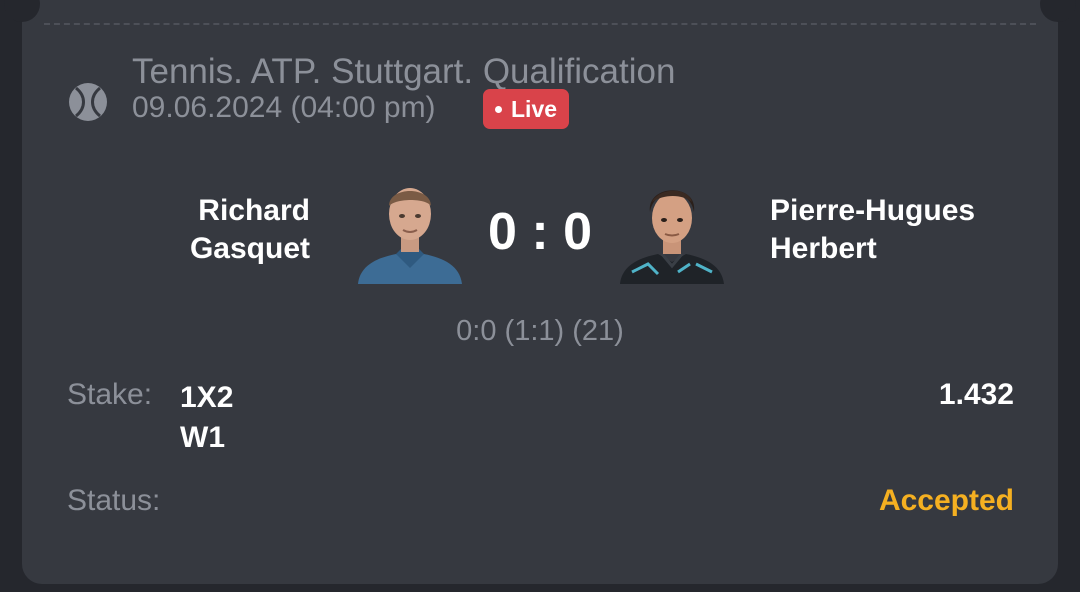 This screenshot has width=1080, height=592. I want to click on event-date: 09.06.2024 (04:00 pm), so click(284, 107).